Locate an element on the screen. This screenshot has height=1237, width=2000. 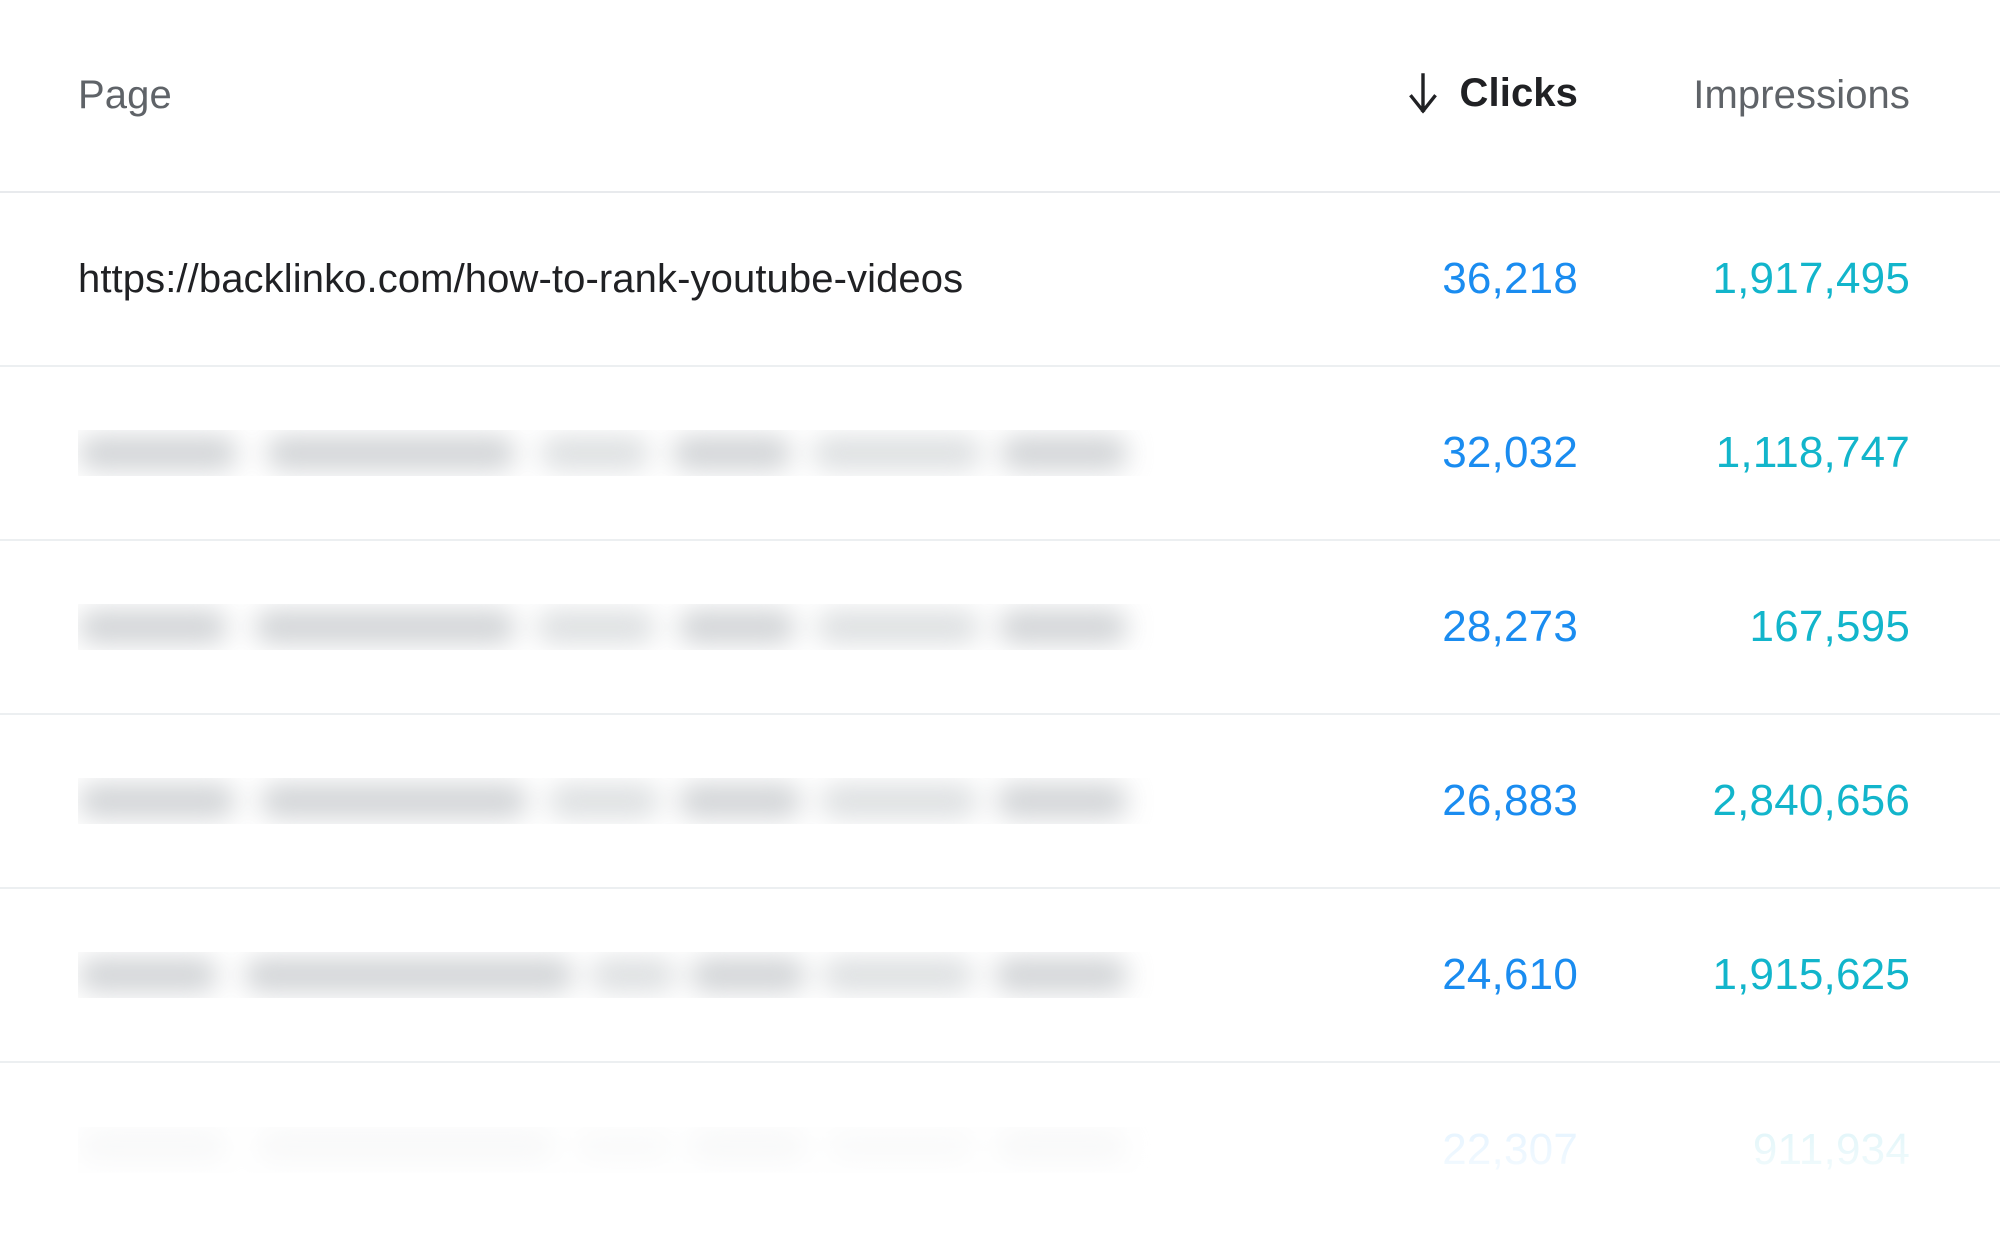
table-row: 28,273 167,595 is located at coordinates (1000, 628).